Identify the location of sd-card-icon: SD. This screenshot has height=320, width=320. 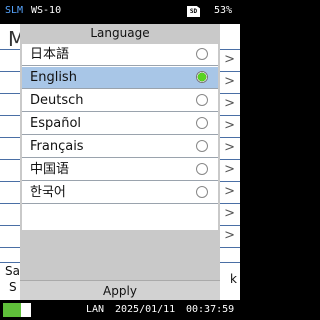
(193, 11).